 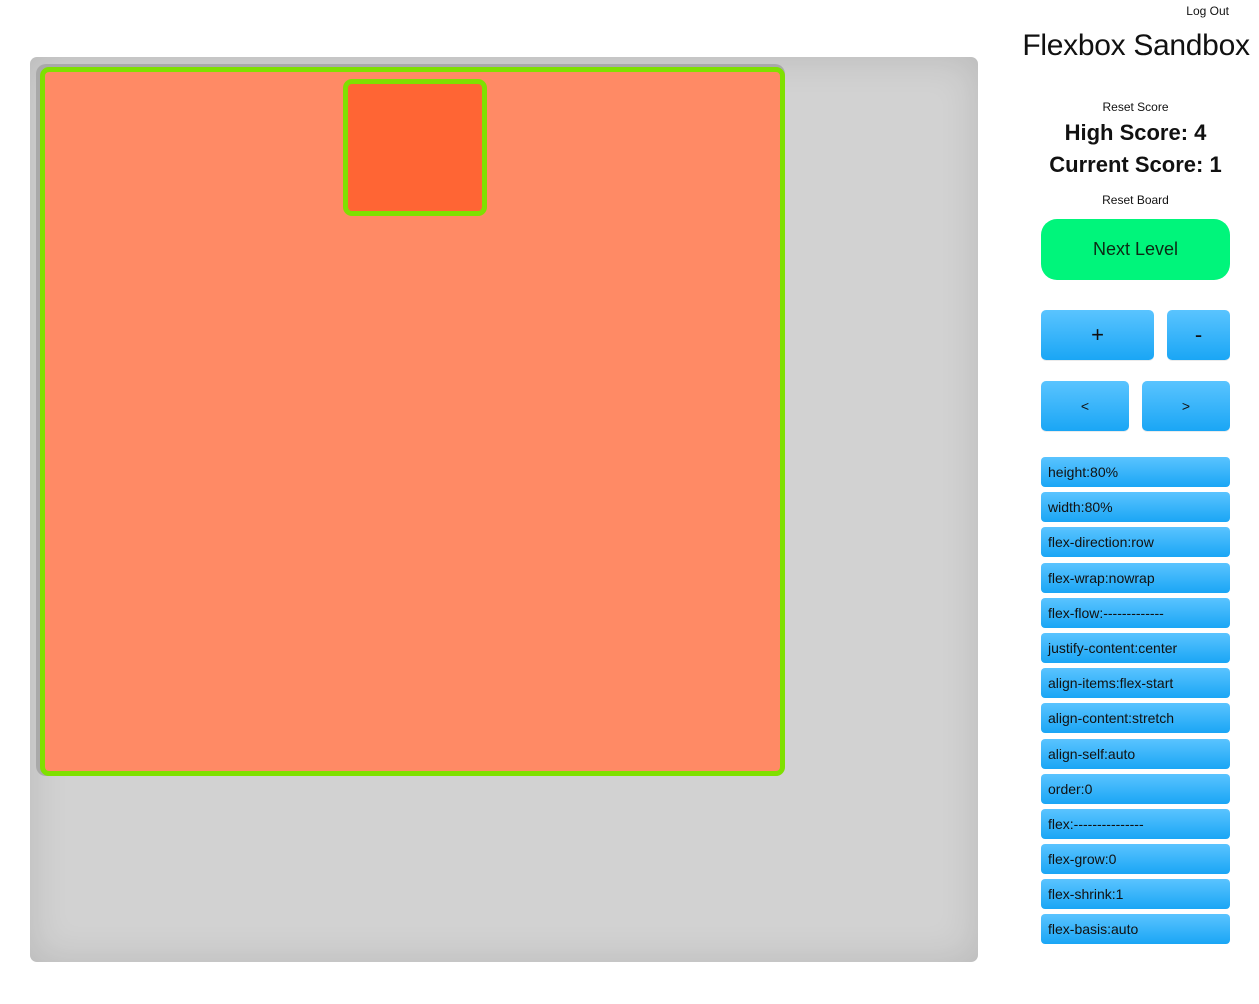 What do you see at coordinates (1135, 929) in the screenshot?
I see `prop-flex-basis-button: flex-basis:auto` at bounding box center [1135, 929].